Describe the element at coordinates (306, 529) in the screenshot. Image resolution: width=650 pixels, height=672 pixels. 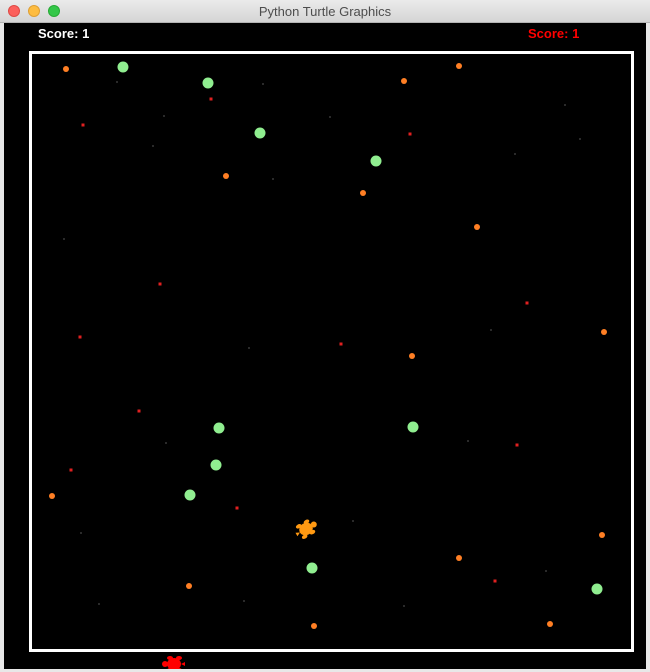
I see `player1-turtle-icon` at that location.